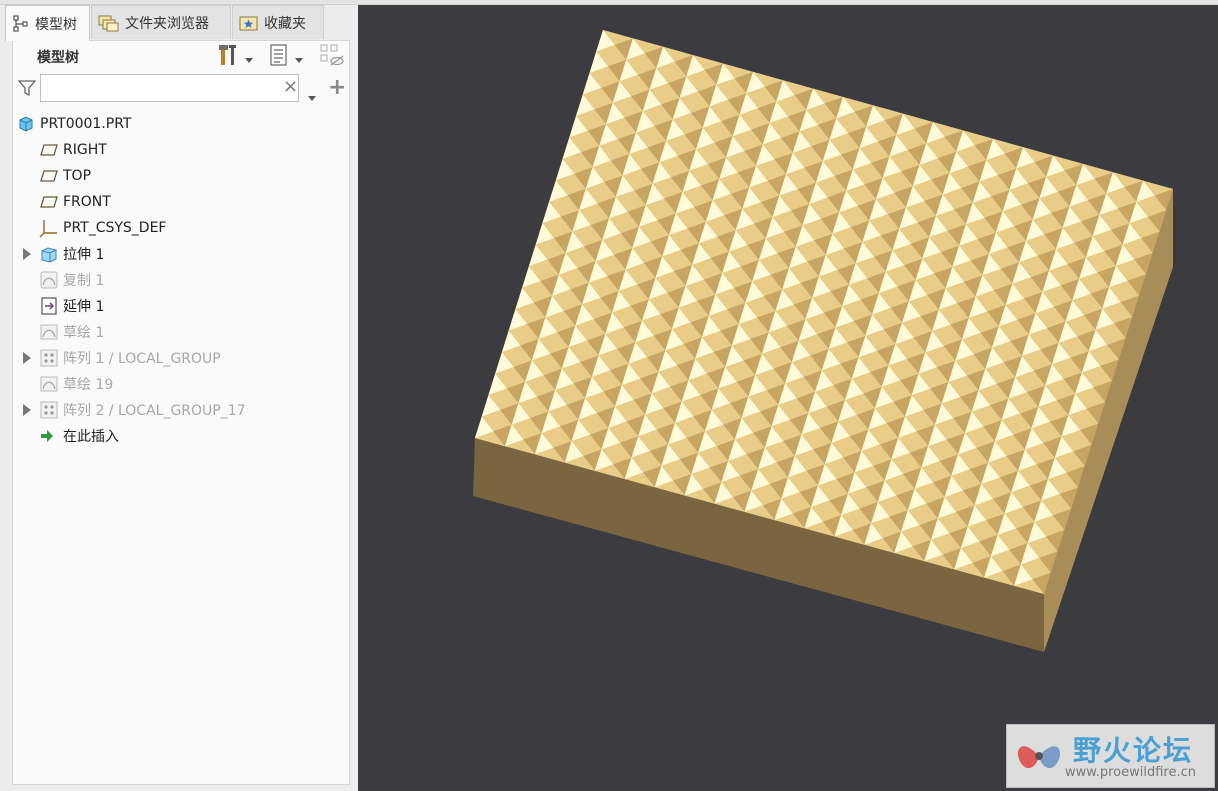 This screenshot has width=1218, height=791. Describe the element at coordinates (84, 255) in the screenshot. I see `tree-item-label: 拉伸 1` at that location.